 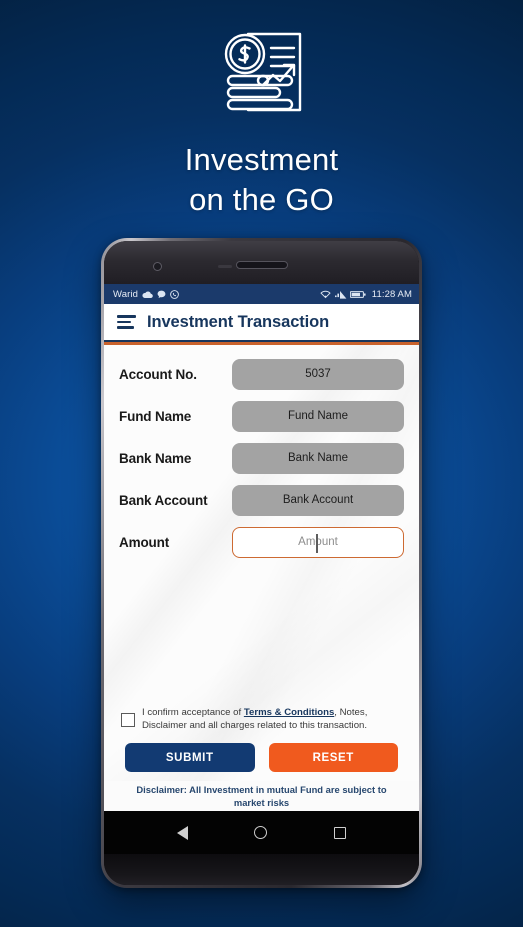 I want to click on front-camera-icon, so click(x=157, y=266).